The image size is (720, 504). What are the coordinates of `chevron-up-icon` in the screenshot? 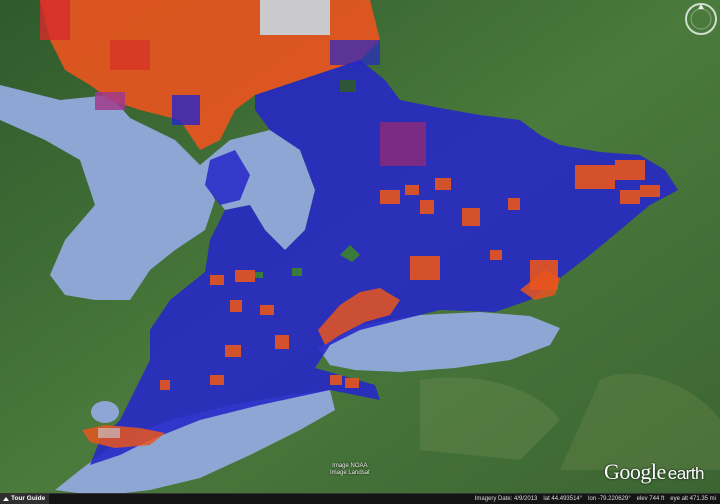 It's located at (6, 499).